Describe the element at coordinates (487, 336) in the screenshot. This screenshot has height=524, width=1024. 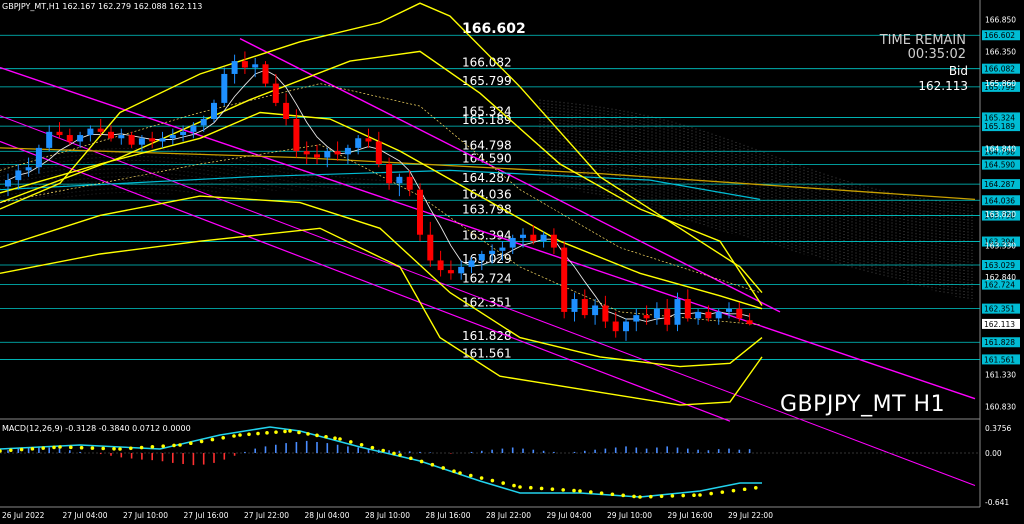
I see `level-label: 161.828` at that location.